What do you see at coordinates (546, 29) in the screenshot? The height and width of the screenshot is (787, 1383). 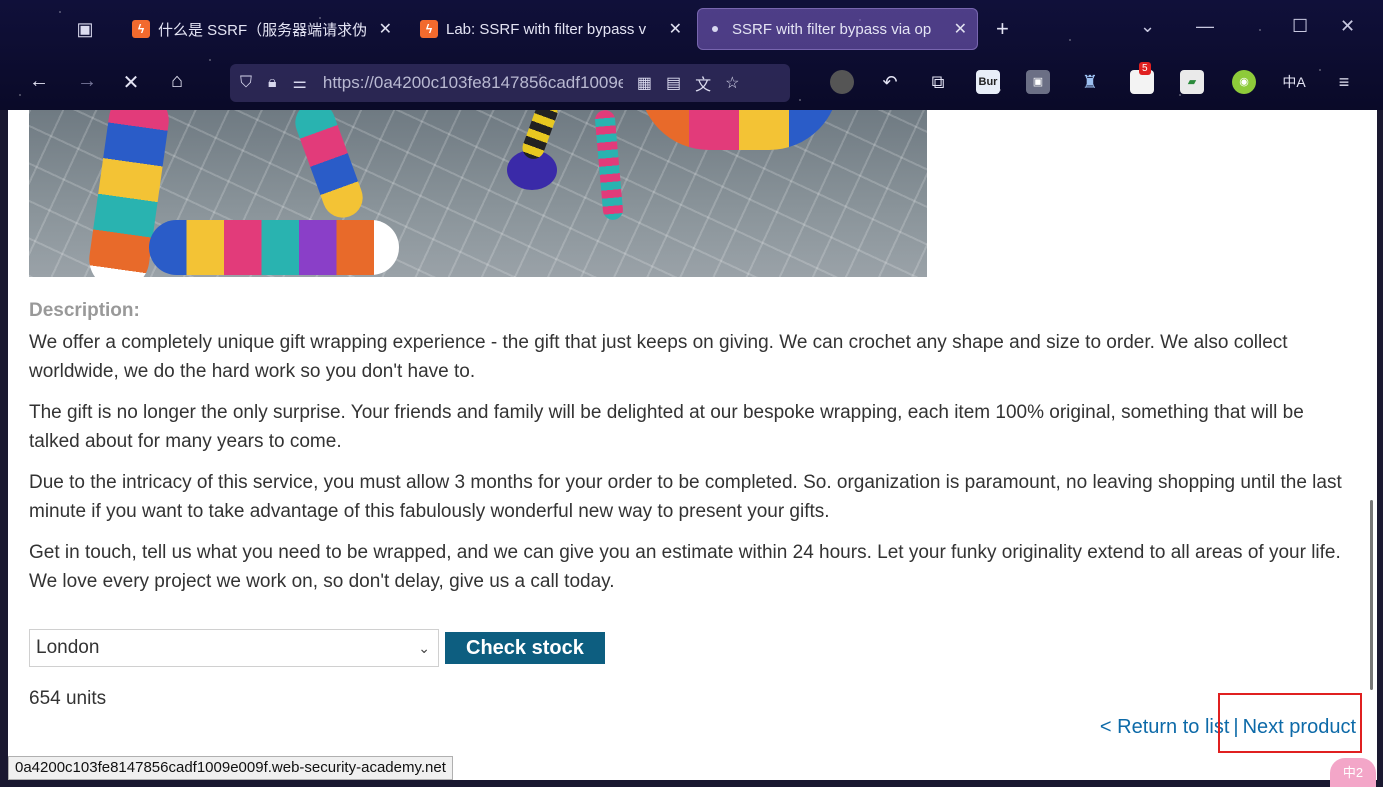 I see `tab-title: Lab: SSRF with filter bypass v` at bounding box center [546, 29].